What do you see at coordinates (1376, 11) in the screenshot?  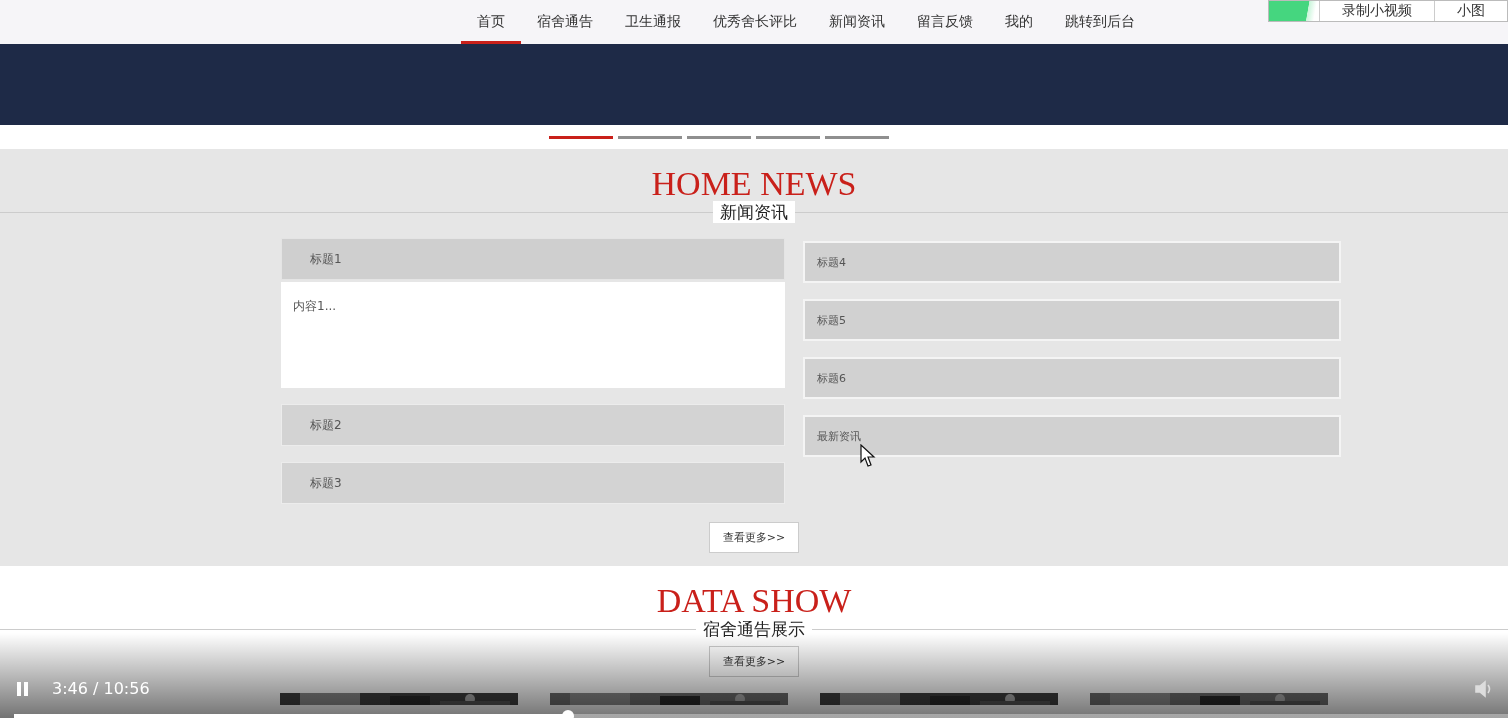 I see `recorder-button: 录制小视频` at bounding box center [1376, 11].